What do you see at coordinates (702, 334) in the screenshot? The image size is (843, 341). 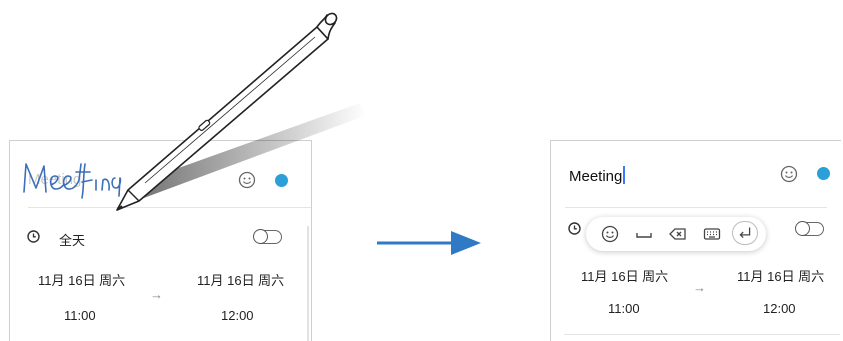 I see `divider` at bounding box center [702, 334].